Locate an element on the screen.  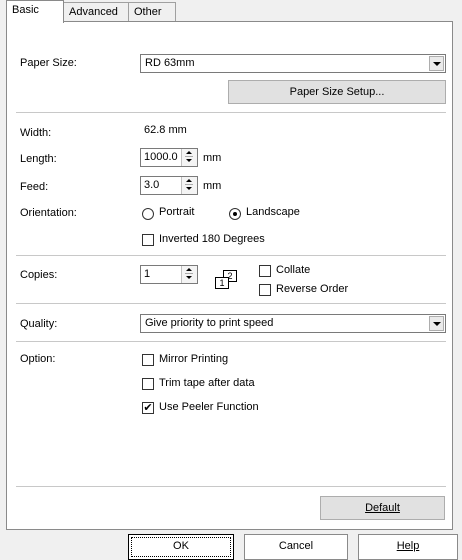
tab-advanced-label: Advanced is located at coordinates (93, 12).